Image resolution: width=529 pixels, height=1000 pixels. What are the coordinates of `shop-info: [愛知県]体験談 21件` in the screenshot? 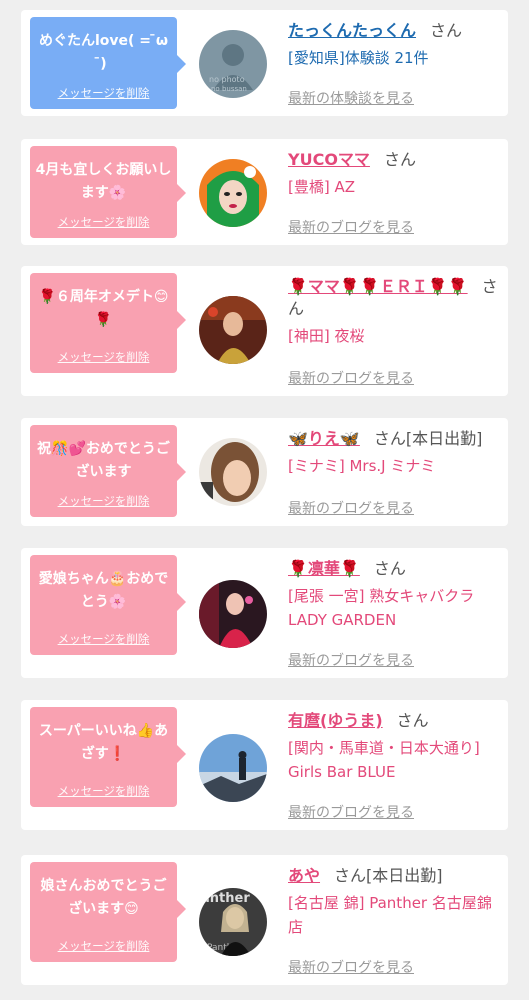 It's located at (358, 58).